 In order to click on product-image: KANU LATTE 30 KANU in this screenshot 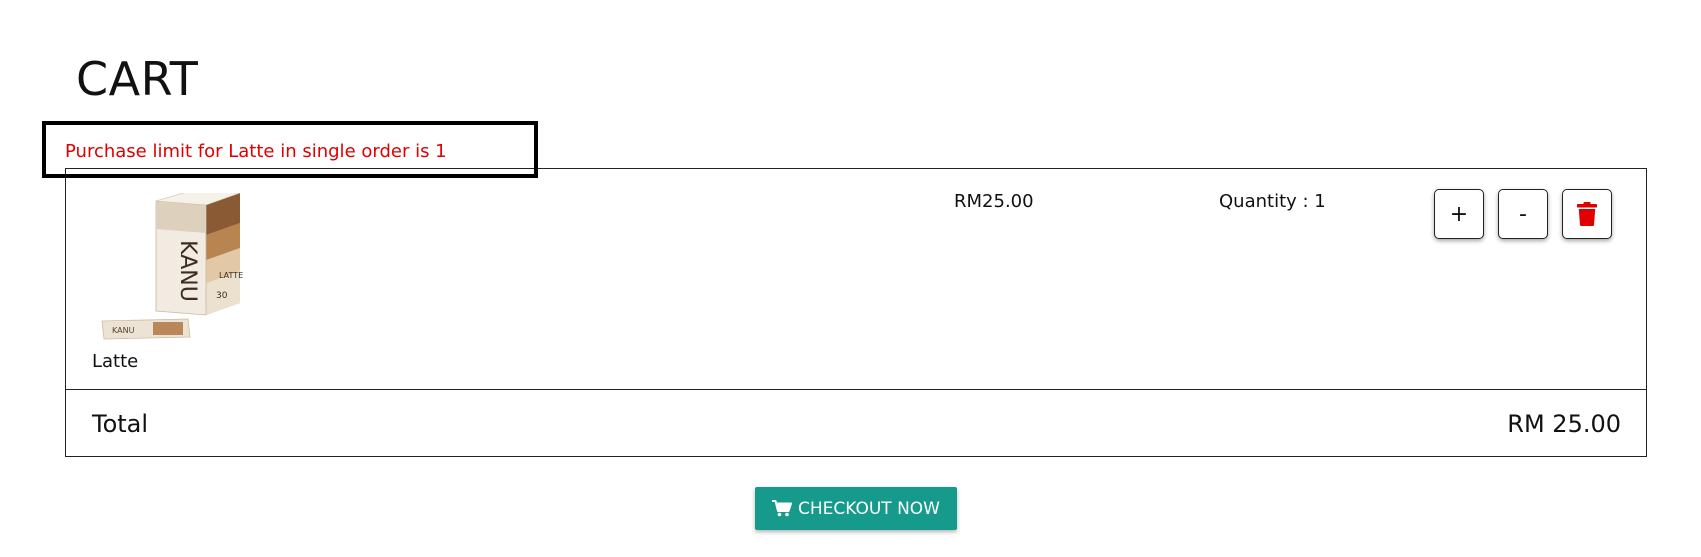, I will do `click(172, 266)`.